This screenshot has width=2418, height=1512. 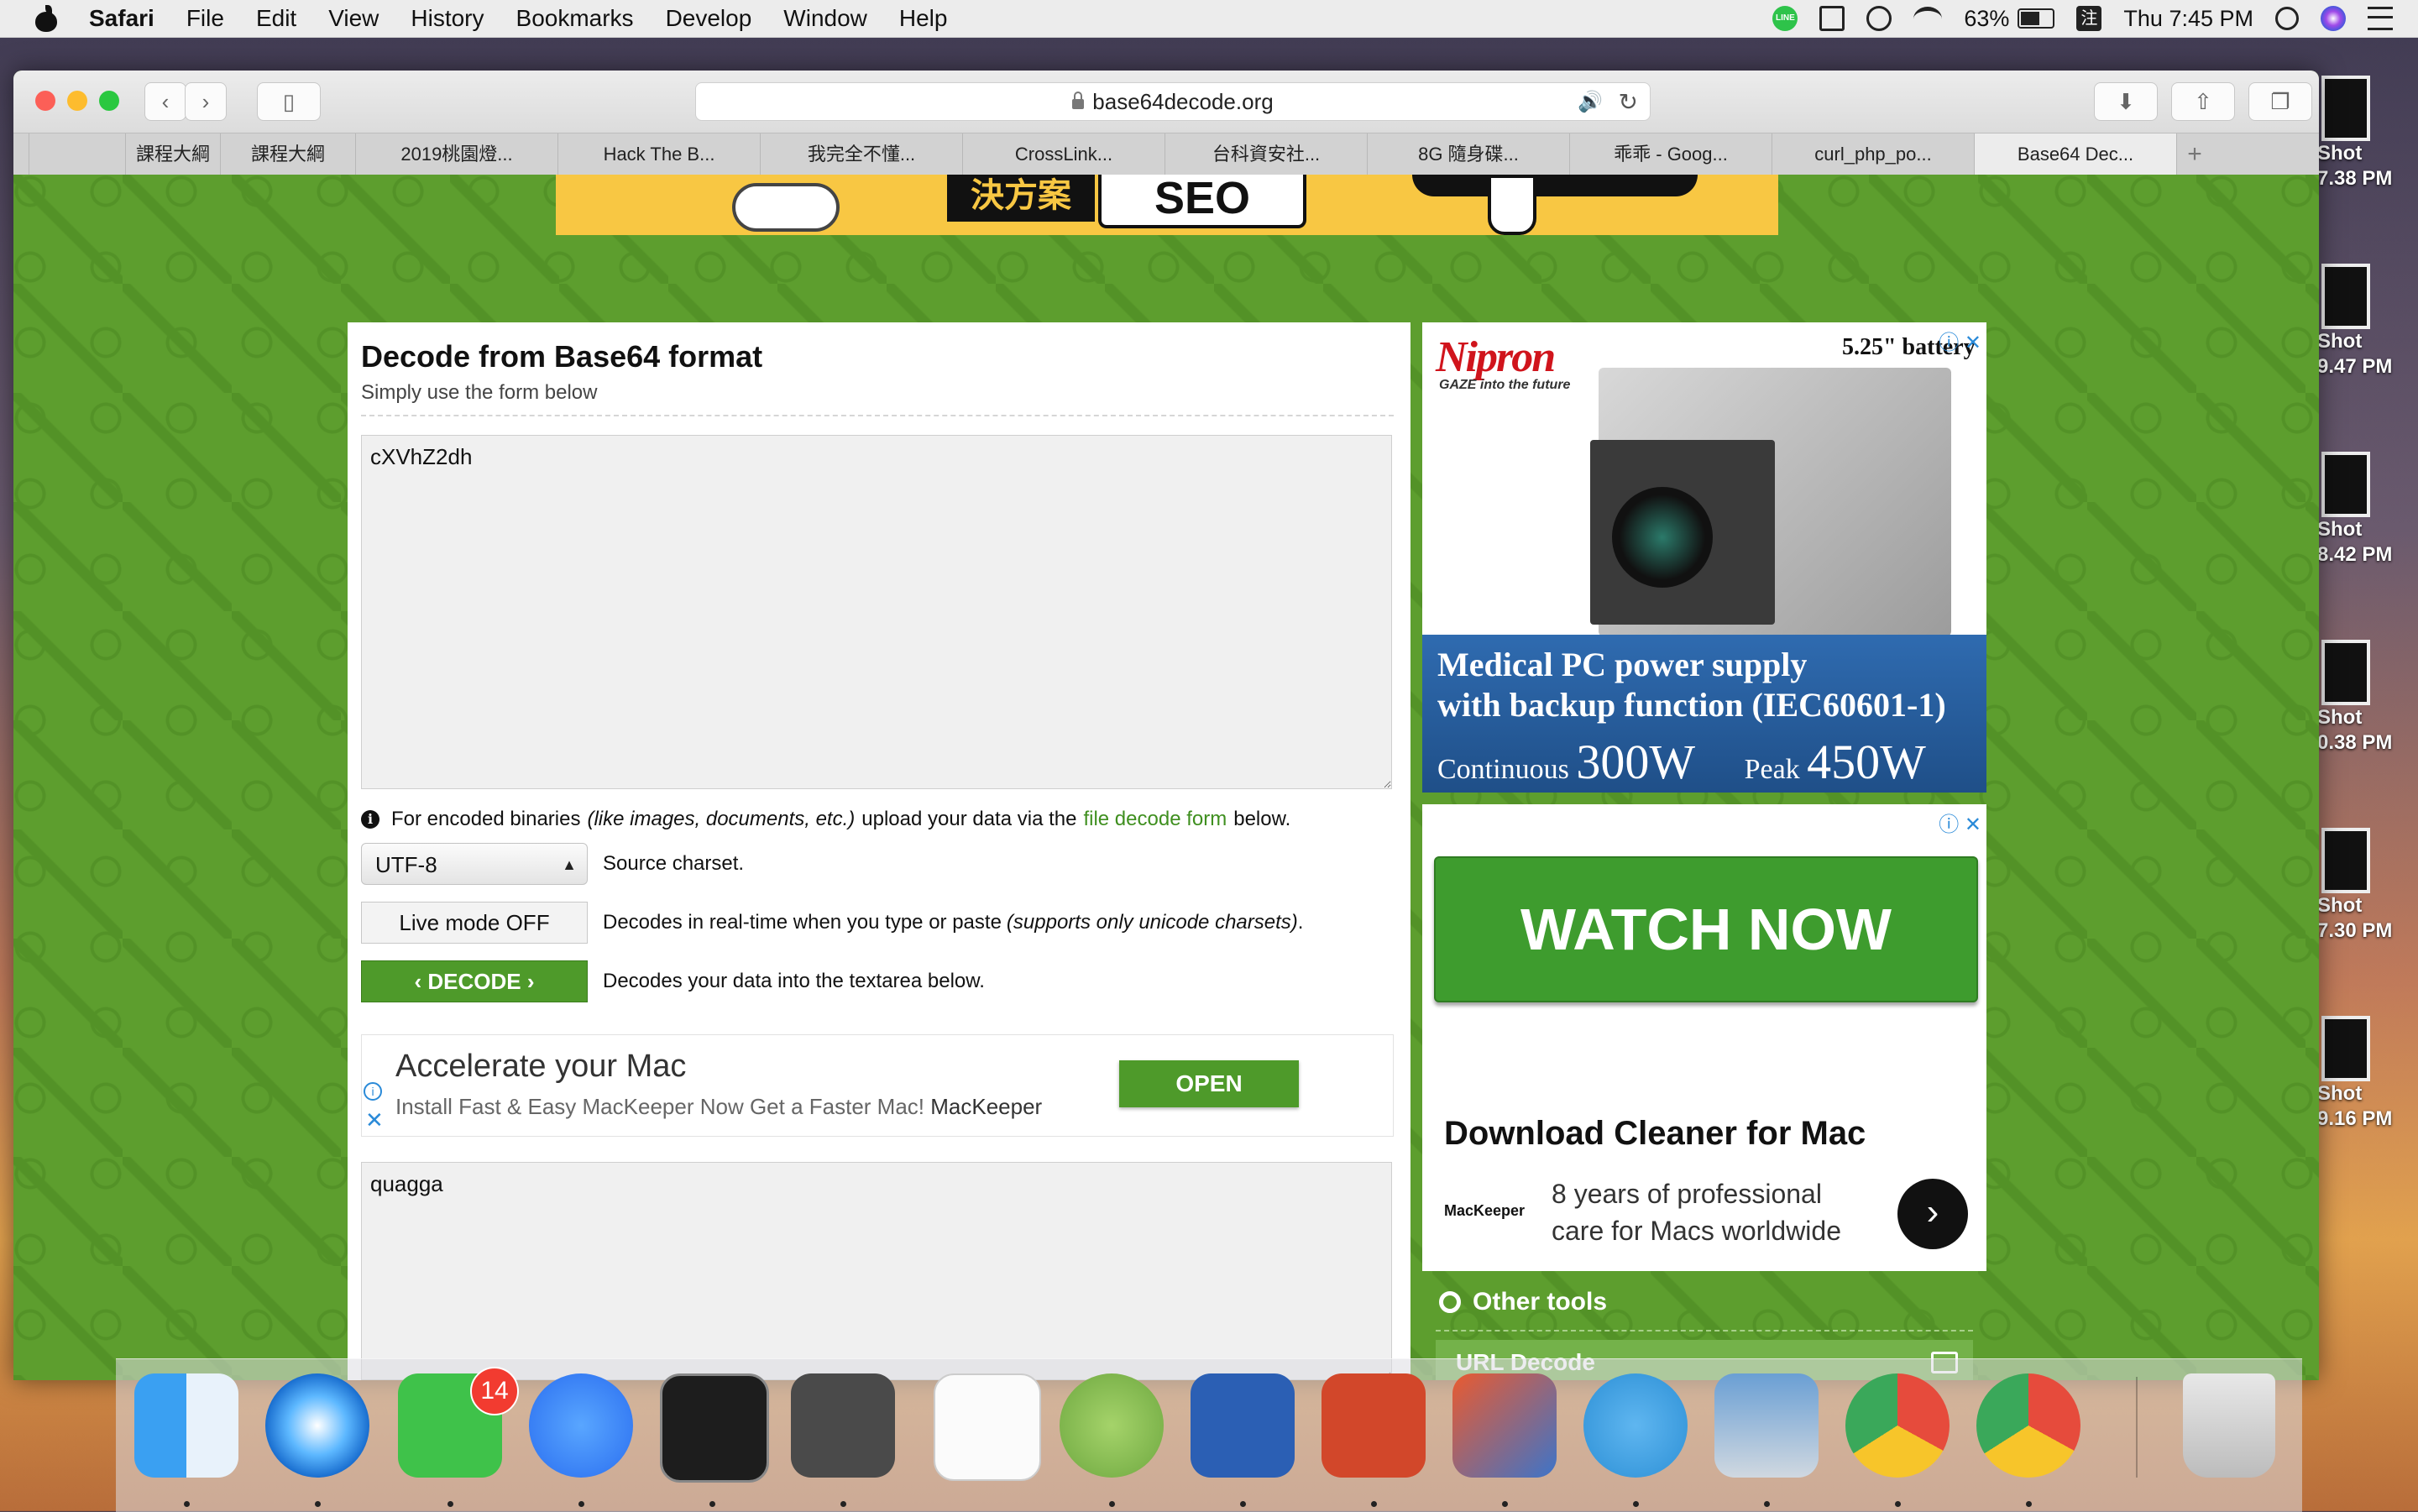 I want to click on desktop-file: Shot 9.47 PM, so click(x=2367, y=321).